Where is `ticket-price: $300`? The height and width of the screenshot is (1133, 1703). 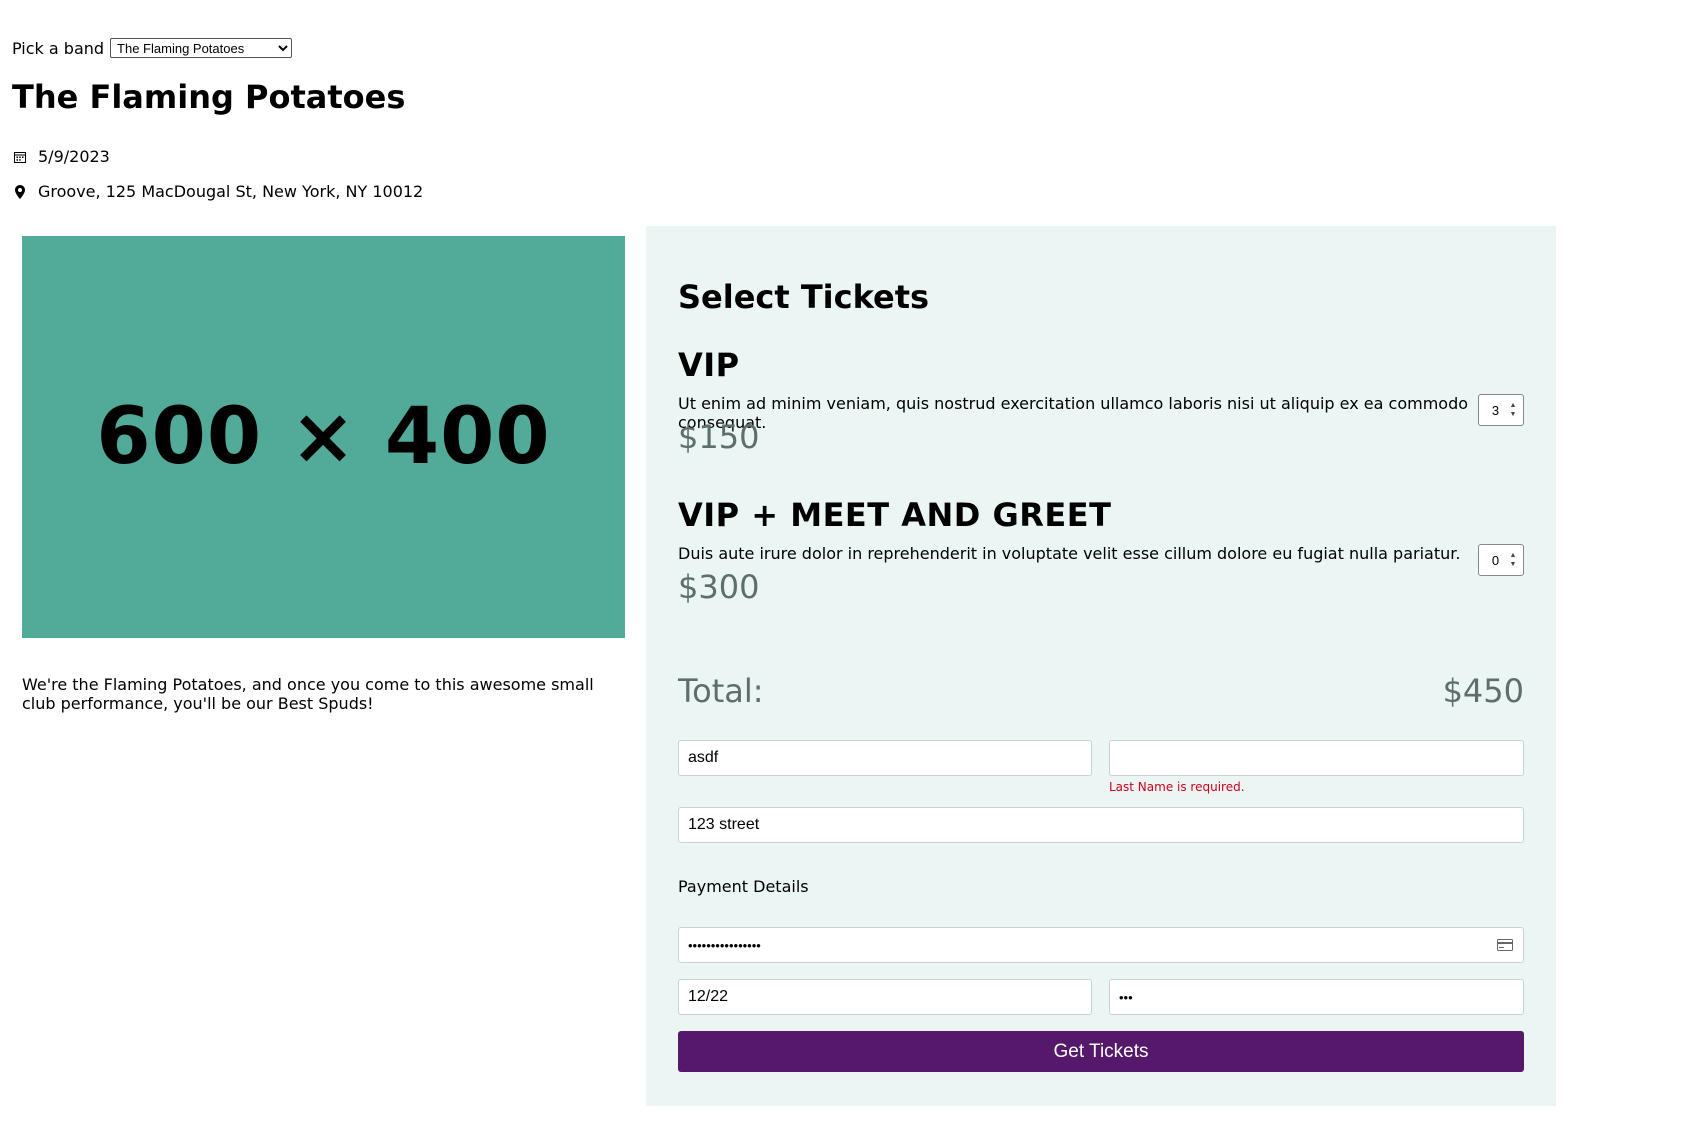 ticket-price: $300 is located at coordinates (719, 587).